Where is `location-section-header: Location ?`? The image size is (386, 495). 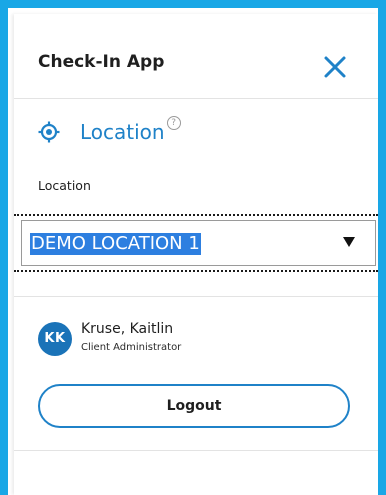 location-section-header: Location ? is located at coordinates (109, 132).